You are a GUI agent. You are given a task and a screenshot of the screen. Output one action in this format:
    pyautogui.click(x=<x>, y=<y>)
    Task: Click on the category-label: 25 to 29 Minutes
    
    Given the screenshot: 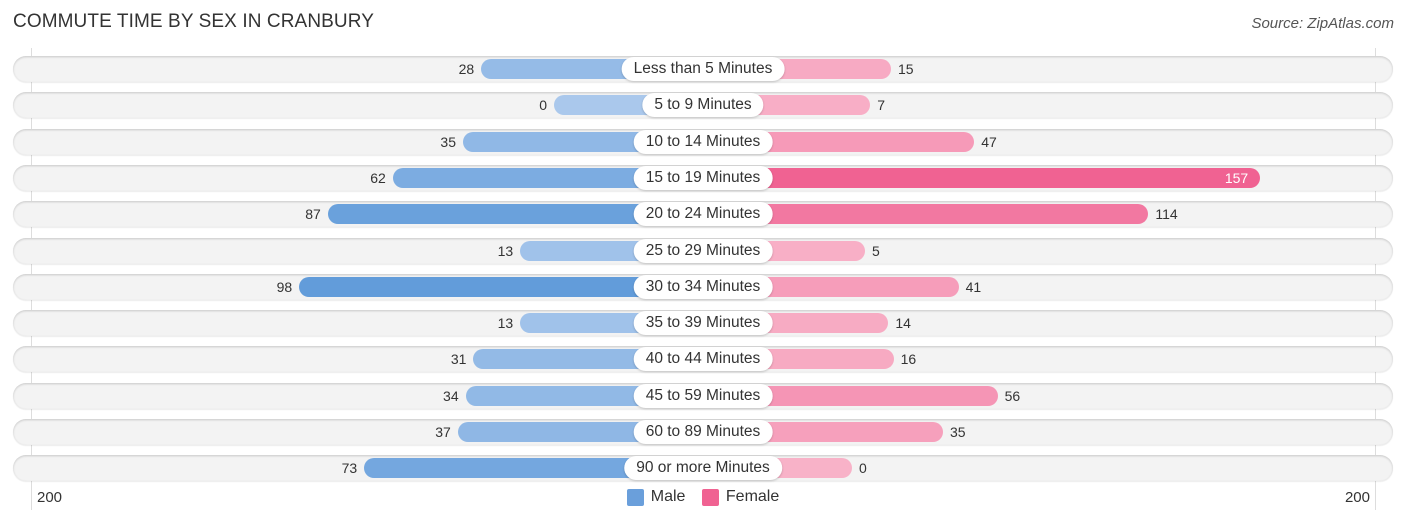 What is the action you would take?
    pyautogui.click(x=703, y=250)
    